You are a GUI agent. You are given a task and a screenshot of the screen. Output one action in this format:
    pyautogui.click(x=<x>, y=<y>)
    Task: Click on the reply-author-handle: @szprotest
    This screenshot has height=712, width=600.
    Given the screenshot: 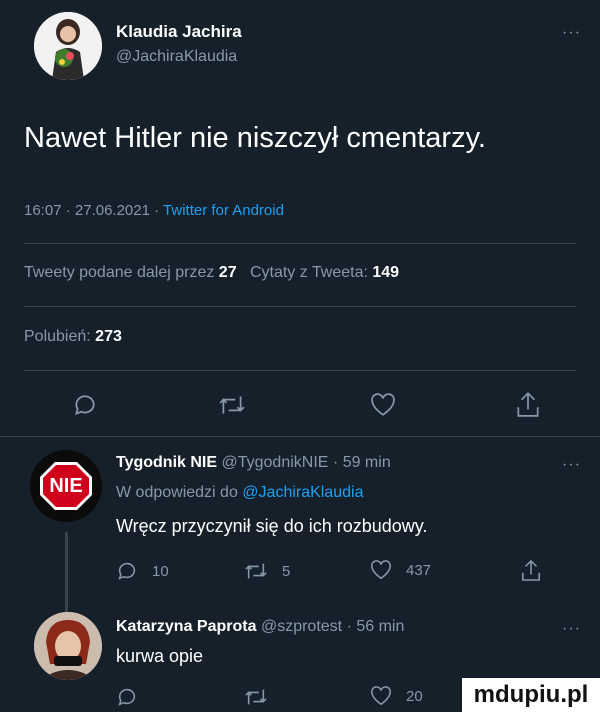 What is the action you would take?
    pyautogui.click(x=301, y=626)
    